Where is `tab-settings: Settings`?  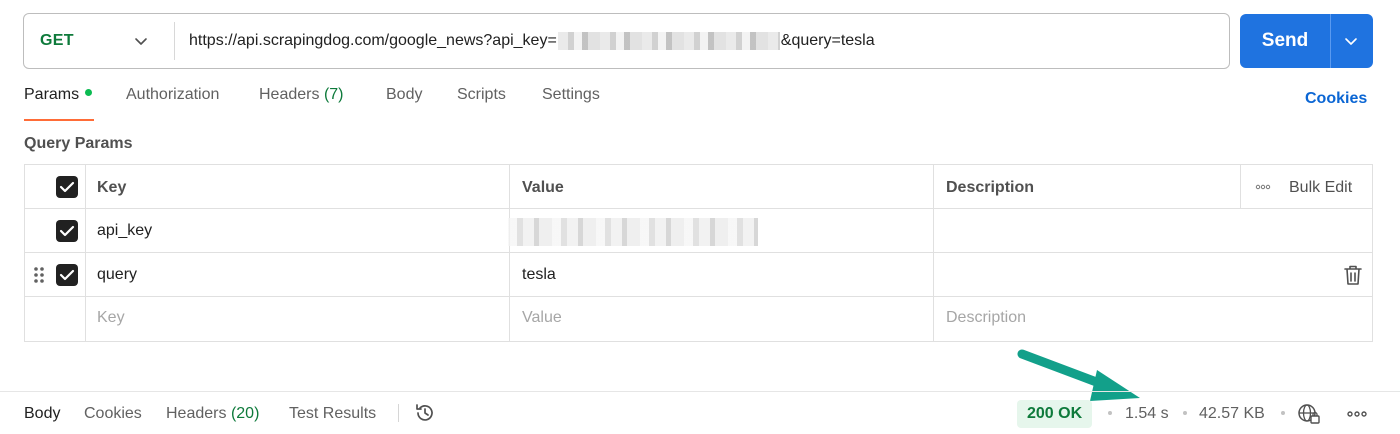
tab-settings: Settings is located at coordinates (571, 95).